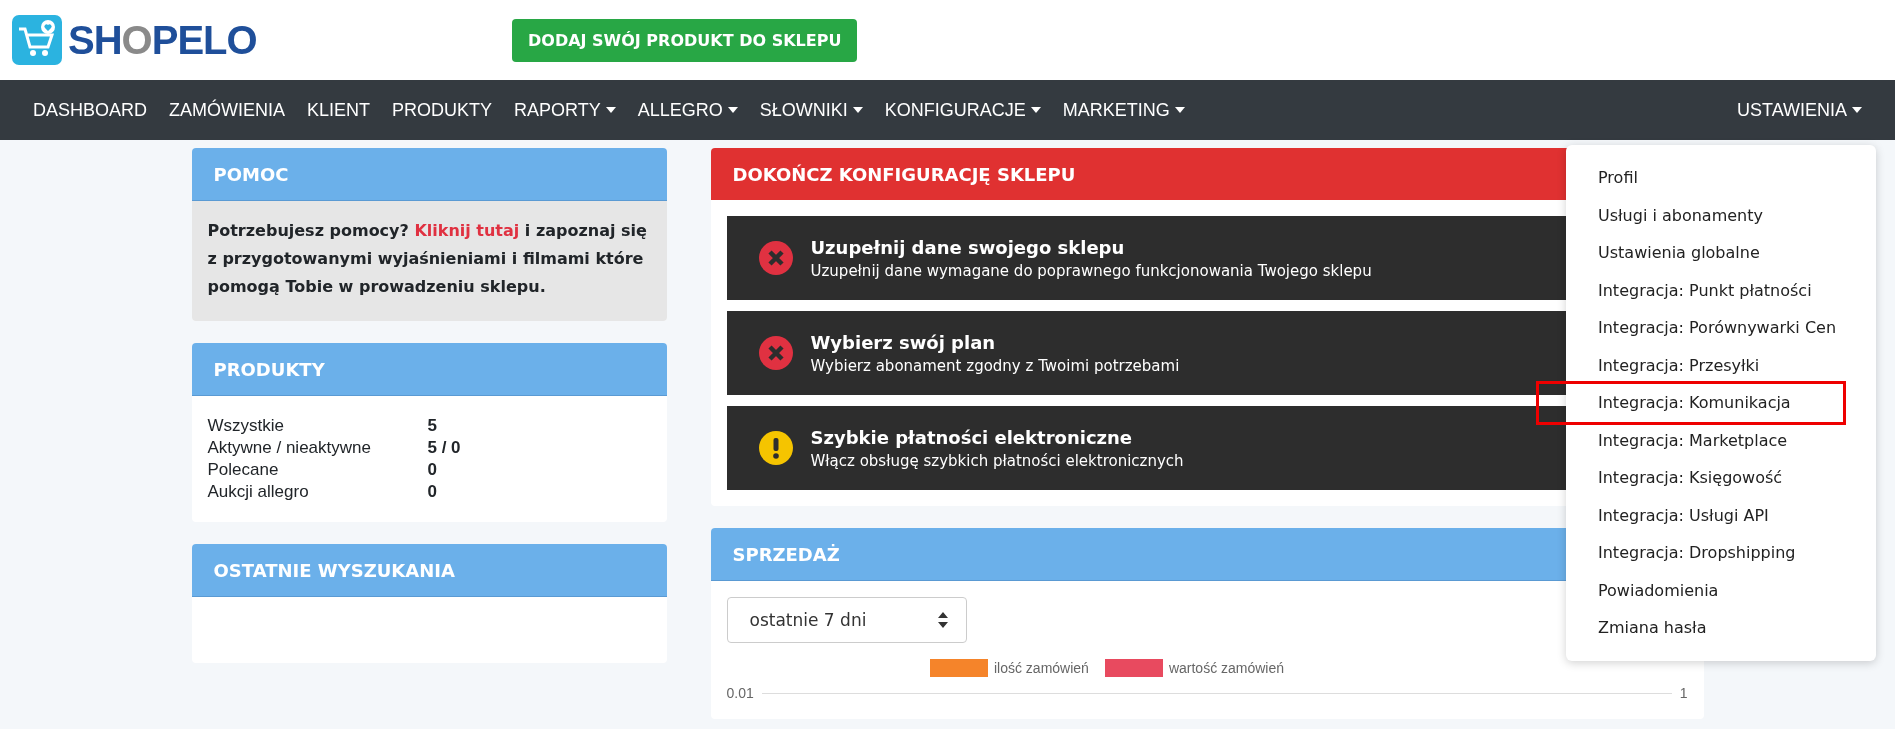 The width and height of the screenshot is (1895, 729). What do you see at coordinates (1091, 270) in the screenshot?
I see `task-description: Uzupełnij dane wymagane do poprawnego funkcjonowania Twojego sklepu` at bounding box center [1091, 270].